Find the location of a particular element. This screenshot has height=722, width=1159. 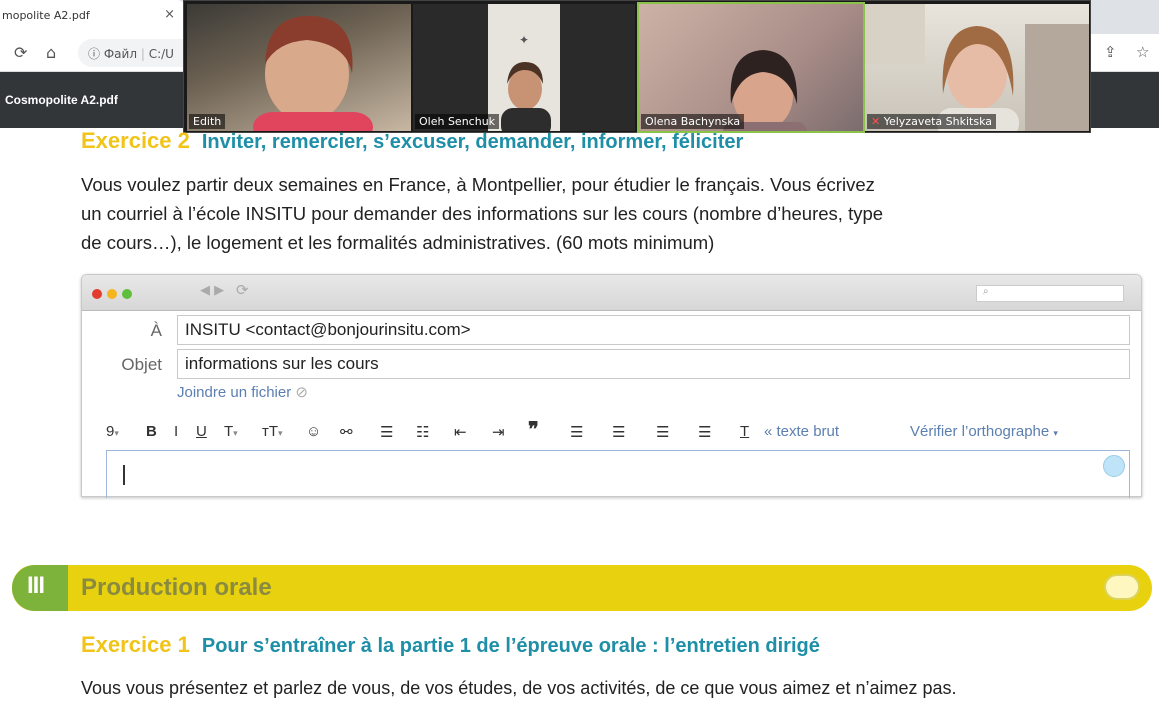

italic-button: I is located at coordinates (176, 431).